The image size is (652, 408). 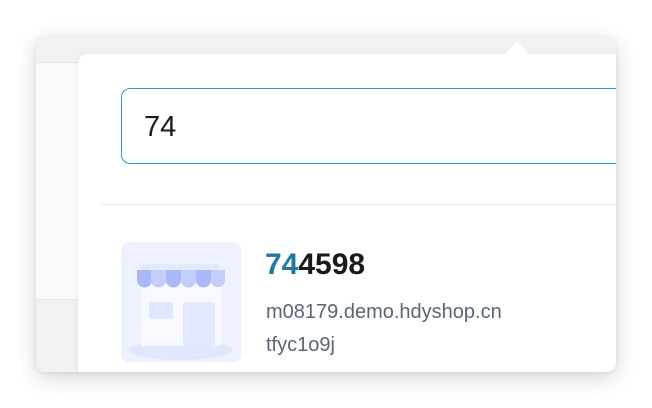 What do you see at coordinates (300, 345) in the screenshot?
I see `result-code: tfyc1o9j` at bounding box center [300, 345].